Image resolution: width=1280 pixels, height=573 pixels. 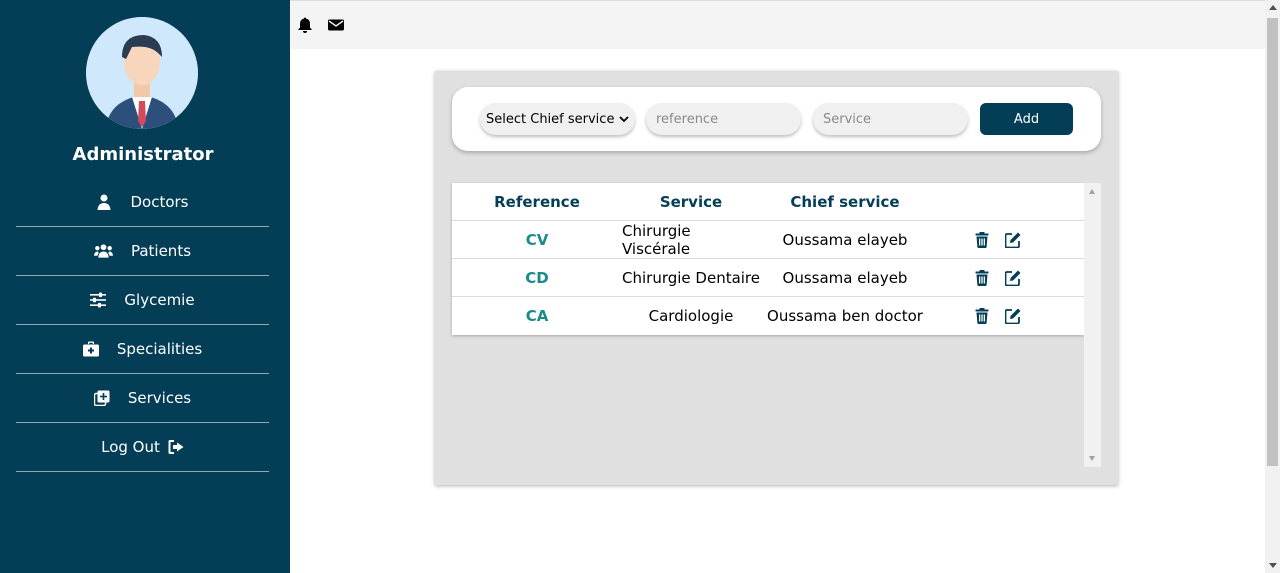 What do you see at coordinates (142, 73) in the screenshot?
I see `admin-avatar` at bounding box center [142, 73].